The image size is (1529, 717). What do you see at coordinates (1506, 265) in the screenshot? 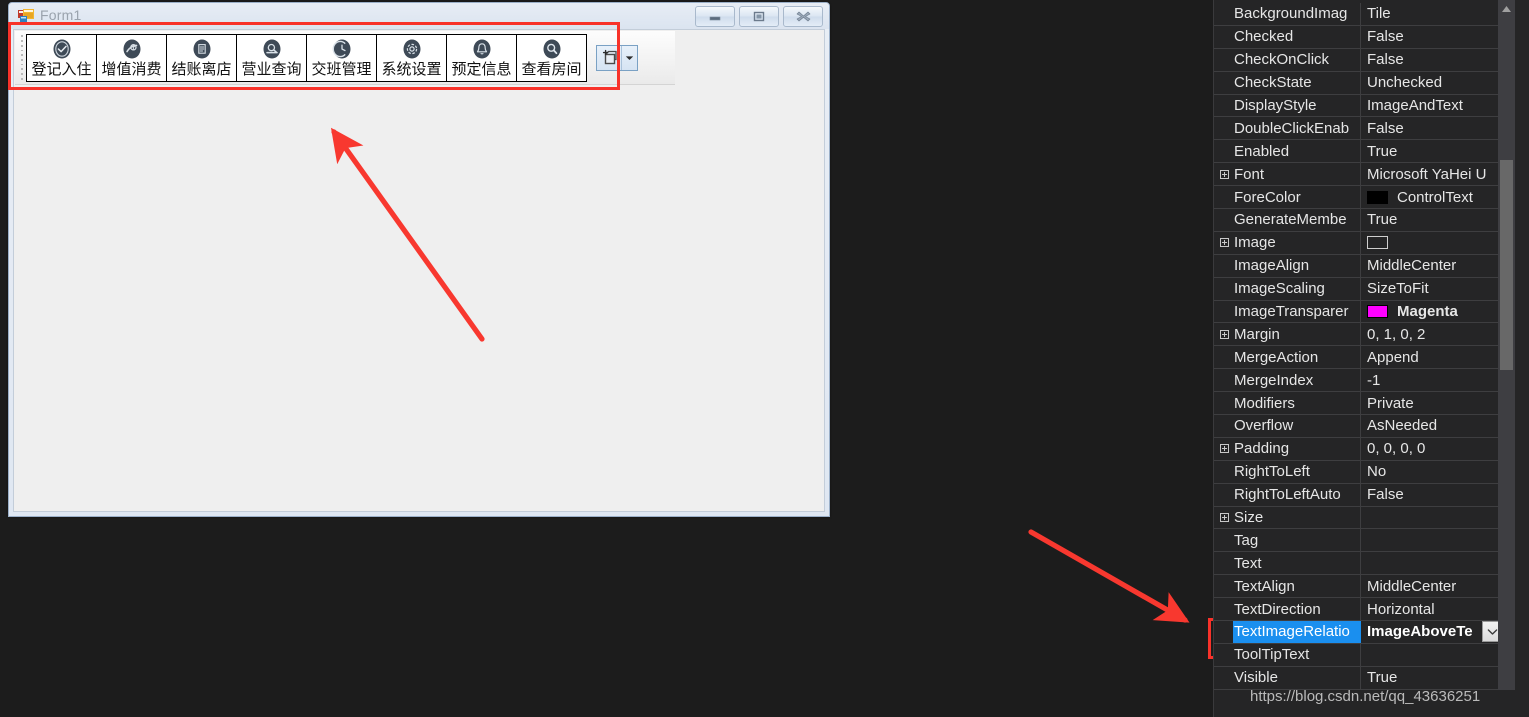
I see `scrollbar-thumb` at bounding box center [1506, 265].